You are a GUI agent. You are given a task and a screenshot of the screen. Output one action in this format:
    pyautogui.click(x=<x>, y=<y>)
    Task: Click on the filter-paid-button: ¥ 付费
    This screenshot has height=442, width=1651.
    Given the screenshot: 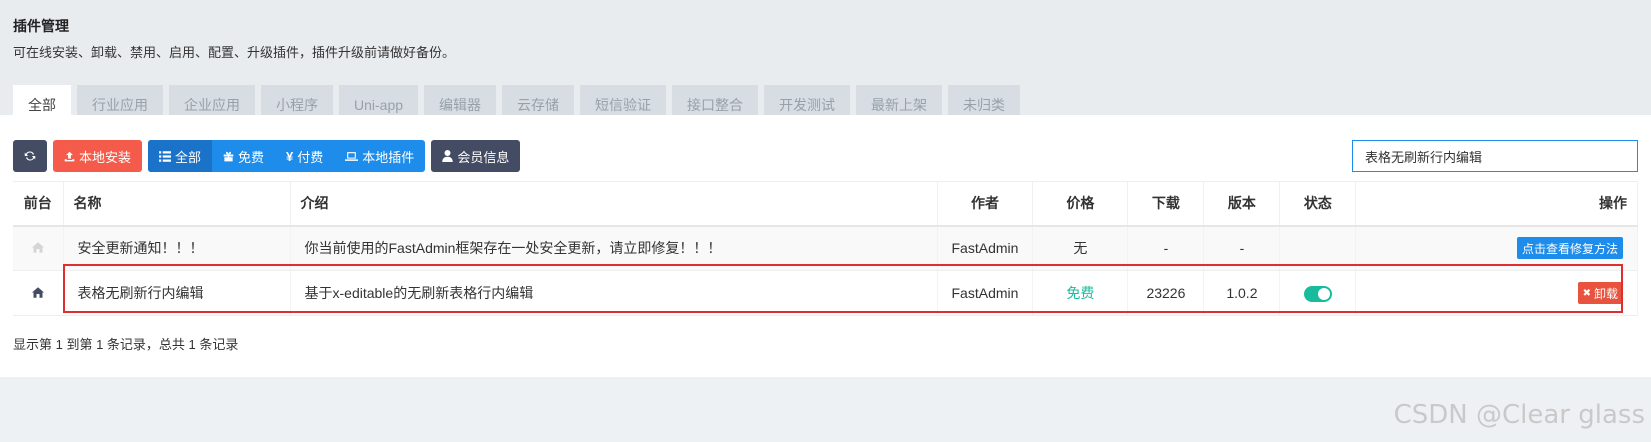 What is the action you would take?
    pyautogui.click(x=304, y=156)
    